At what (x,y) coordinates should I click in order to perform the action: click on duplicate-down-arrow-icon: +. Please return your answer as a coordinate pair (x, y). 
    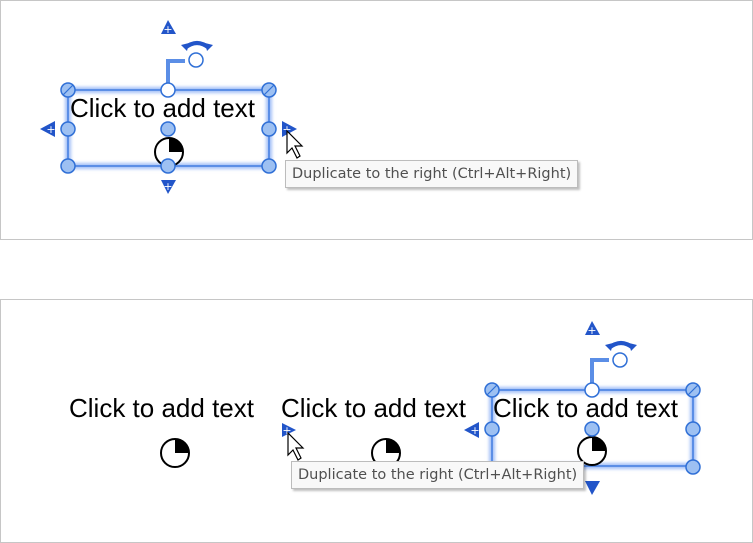
    Looking at the image, I should click on (168, 187).